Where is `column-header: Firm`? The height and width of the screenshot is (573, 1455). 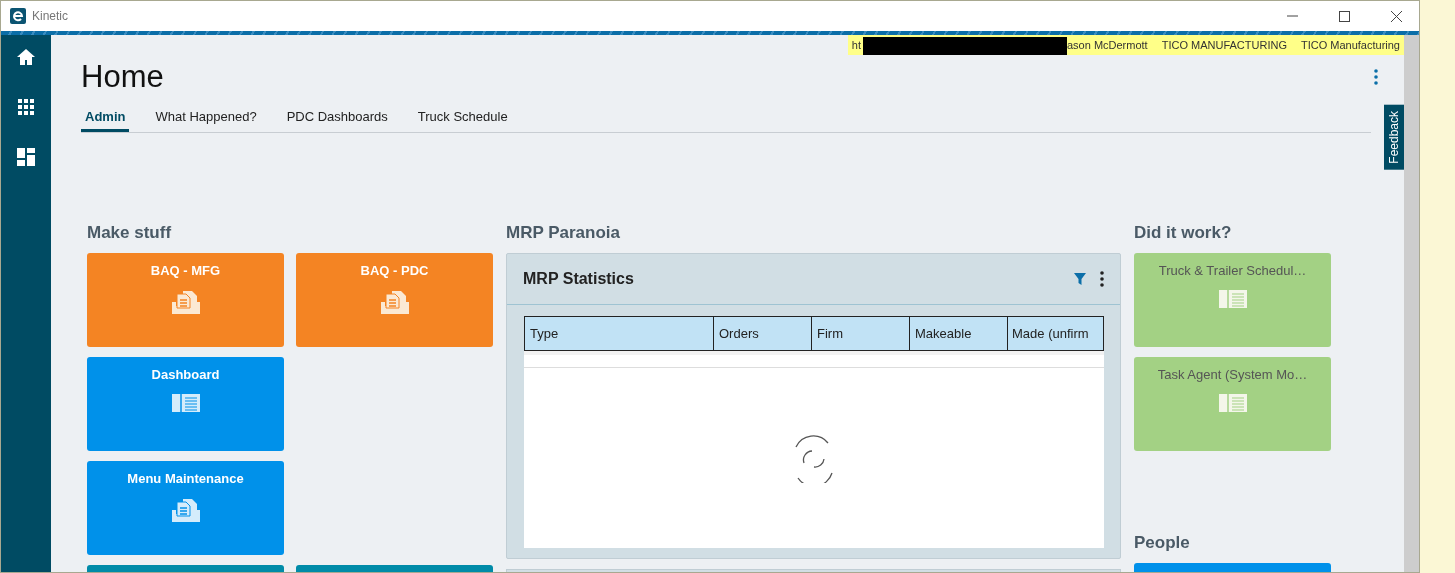
column-header: Firm is located at coordinates (861, 333).